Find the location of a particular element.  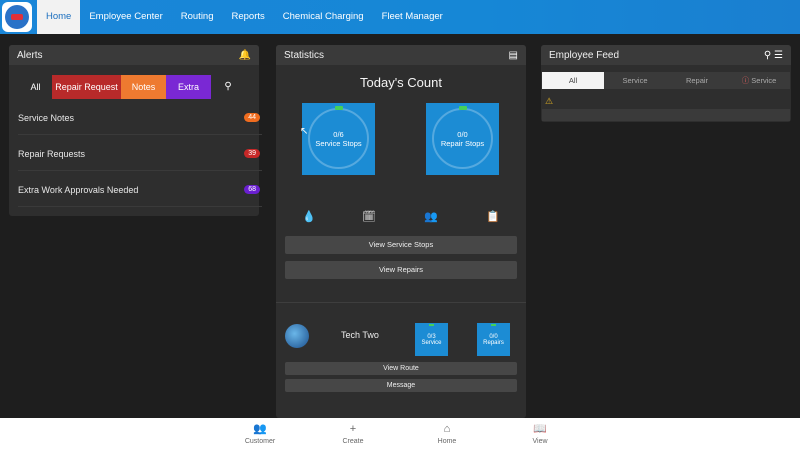

feed-tab-service-alert: ⓘ Service is located at coordinates (759, 80).